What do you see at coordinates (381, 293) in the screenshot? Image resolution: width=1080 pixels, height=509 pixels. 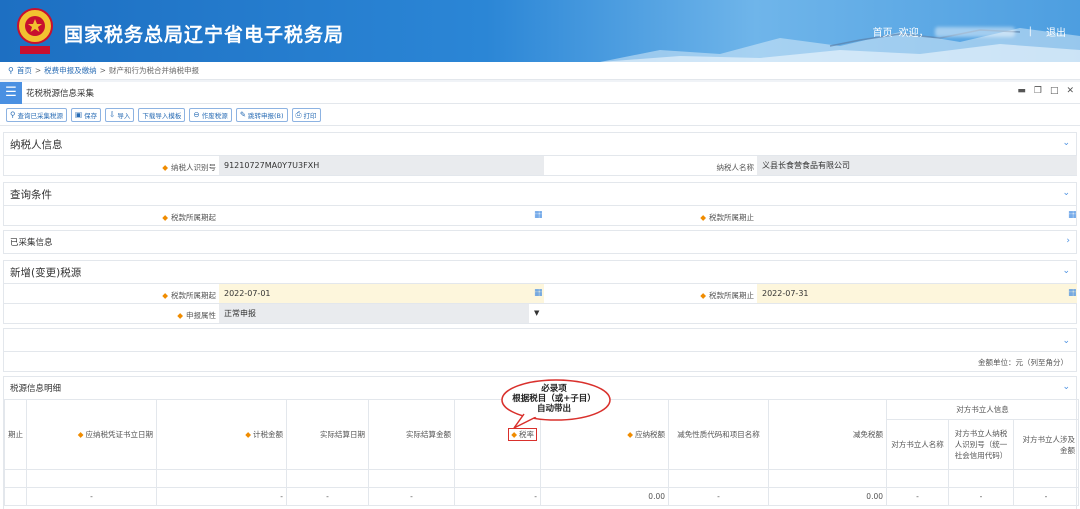 I see `new-start-input: 2022-07-01` at bounding box center [381, 293].